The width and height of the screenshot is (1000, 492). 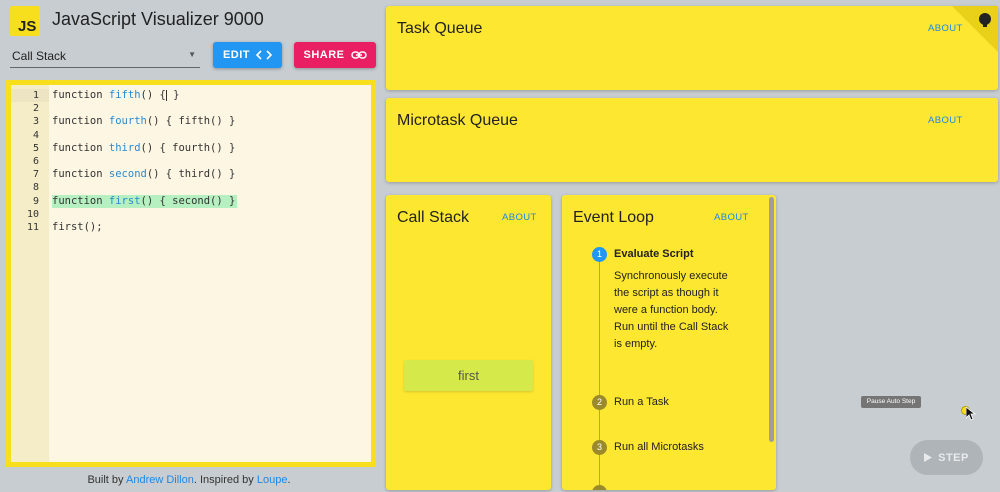 I want to click on edit-button-label: EDIT, so click(x=236, y=55).